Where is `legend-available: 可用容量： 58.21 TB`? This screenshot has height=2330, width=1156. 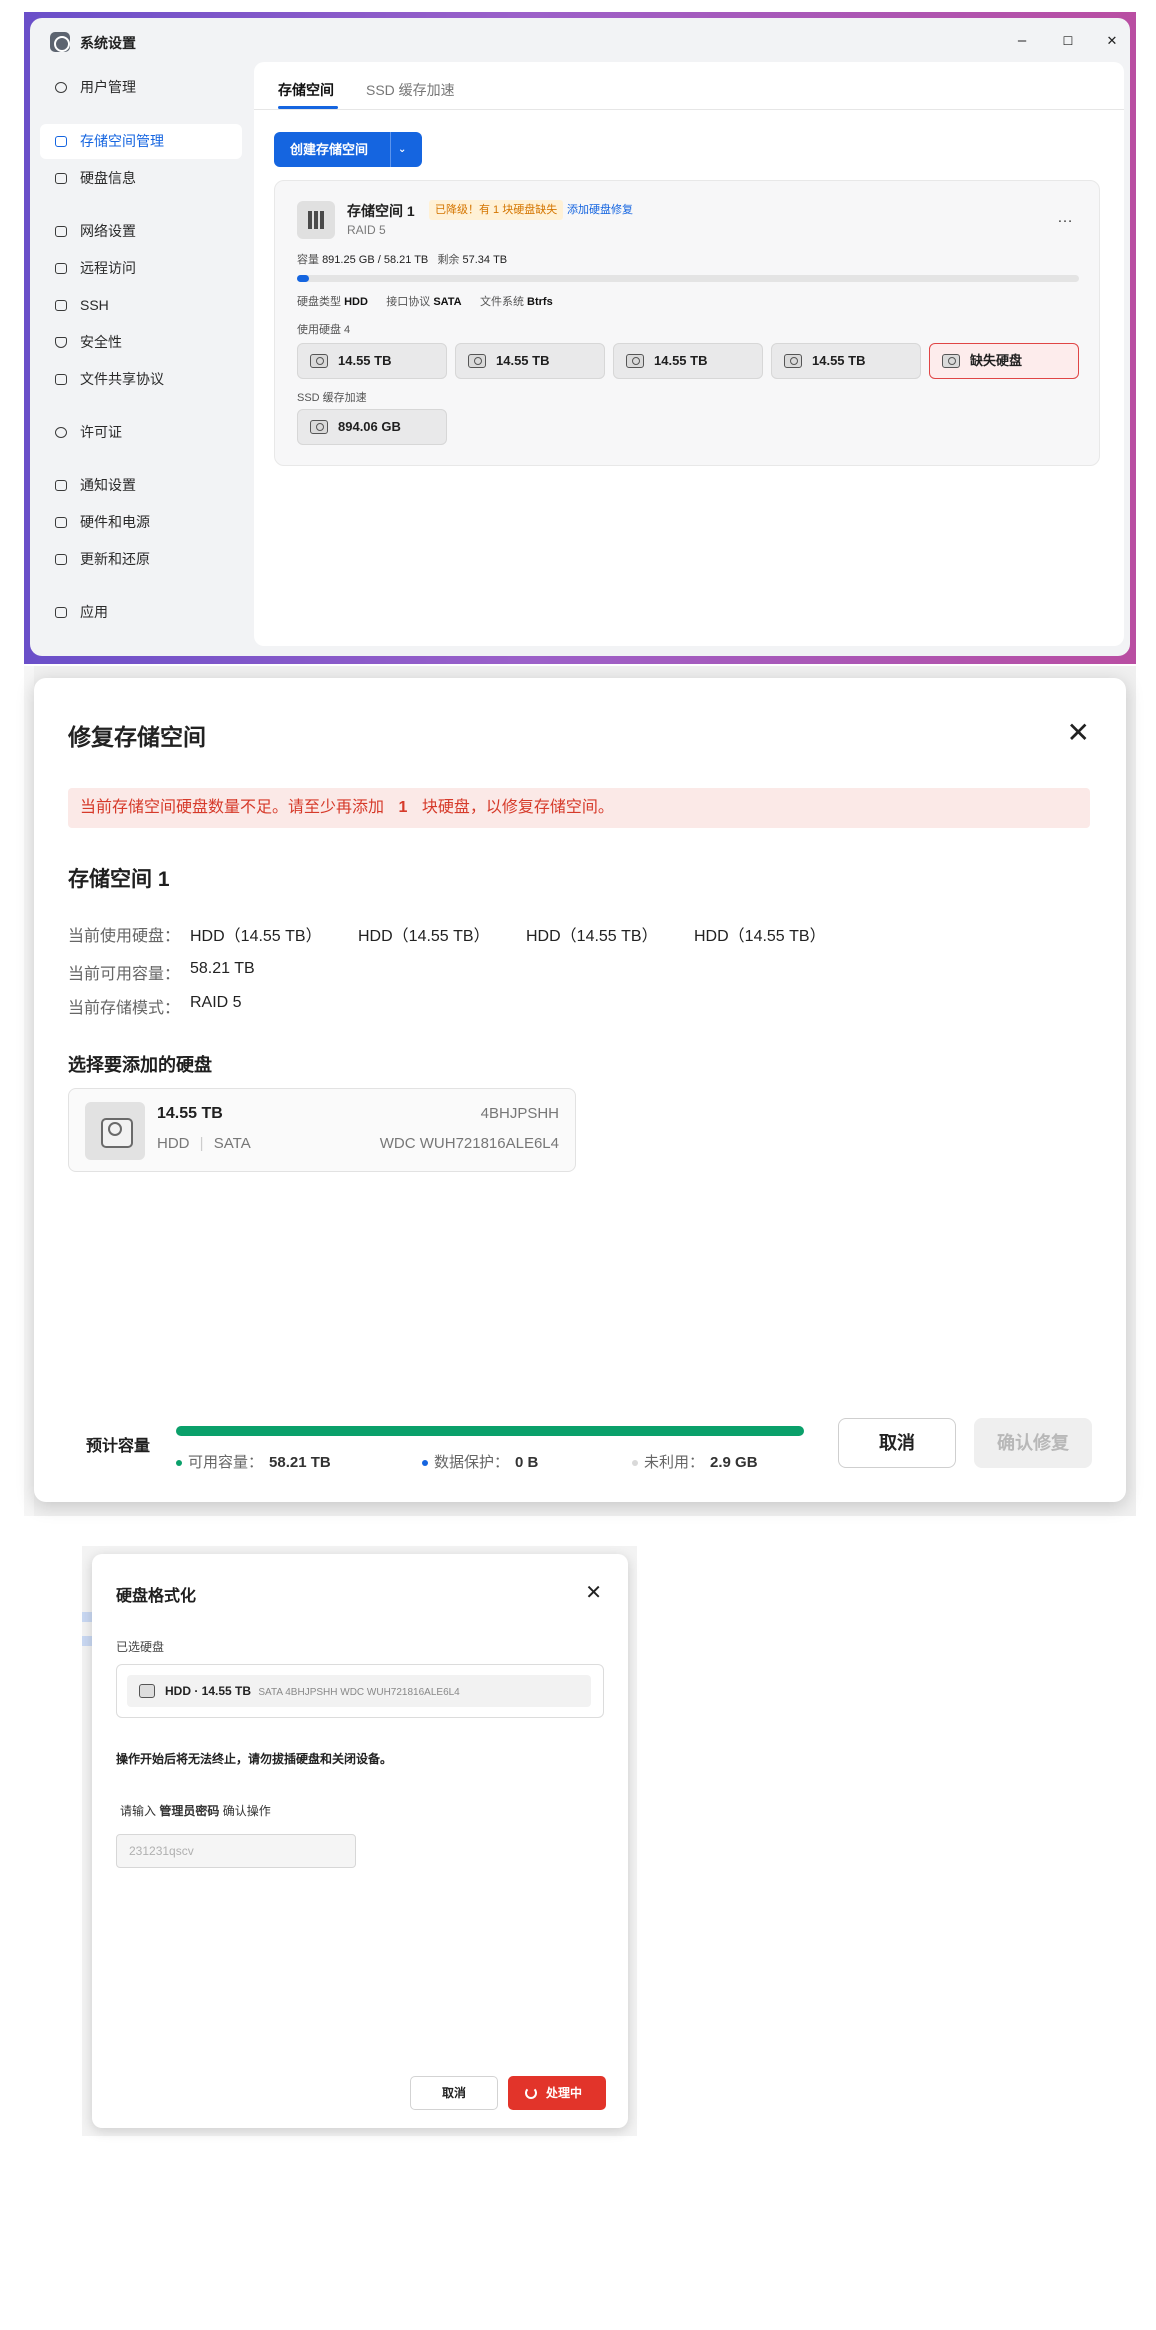 legend-available: 可用容量： 58.21 TB is located at coordinates (253, 1461).